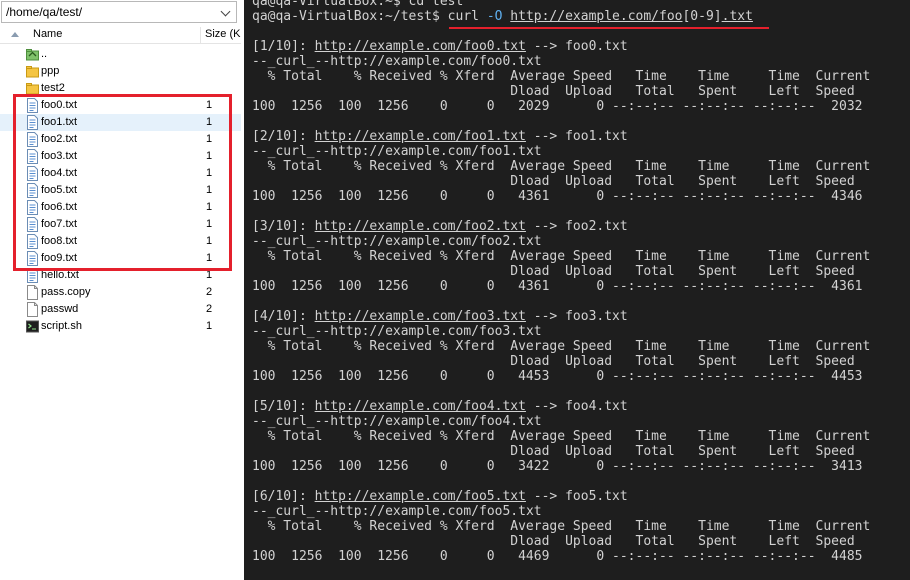 The height and width of the screenshot is (580, 910). Describe the element at coordinates (596, 316) in the screenshot. I see `transfer-output-file: foo3.txt` at that location.